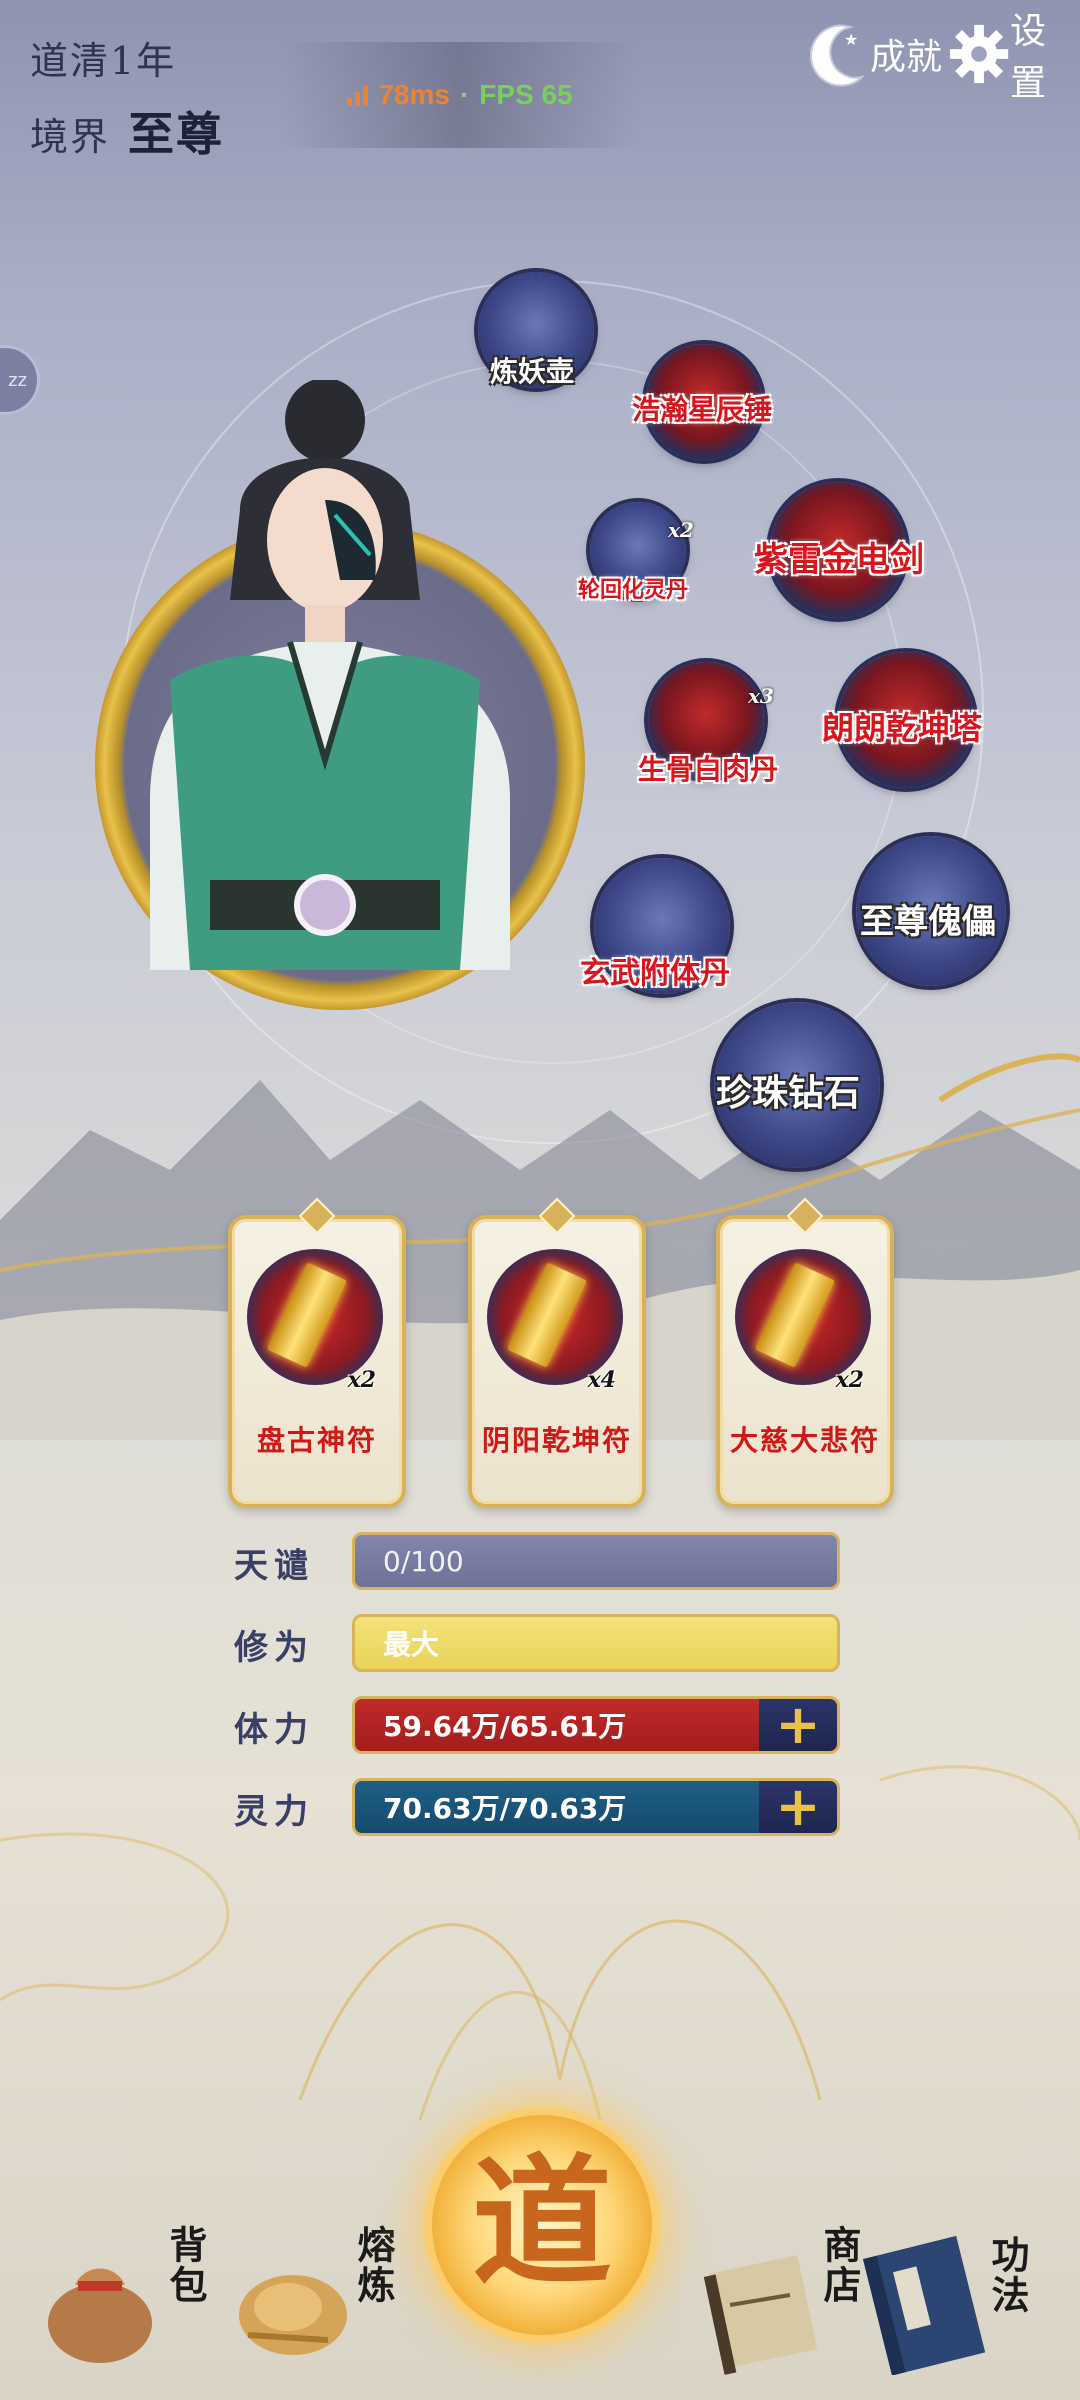 The height and width of the screenshot is (2400, 1080). What do you see at coordinates (411, 1644) in the screenshot?
I see `xiuwei-value: 最大` at bounding box center [411, 1644].